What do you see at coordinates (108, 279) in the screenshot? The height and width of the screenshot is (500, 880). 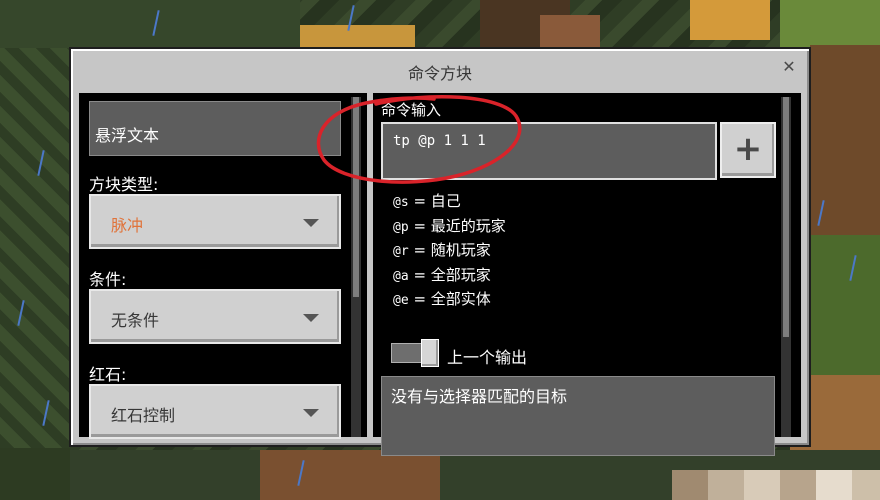 I see `condition-label: 条件:` at bounding box center [108, 279].